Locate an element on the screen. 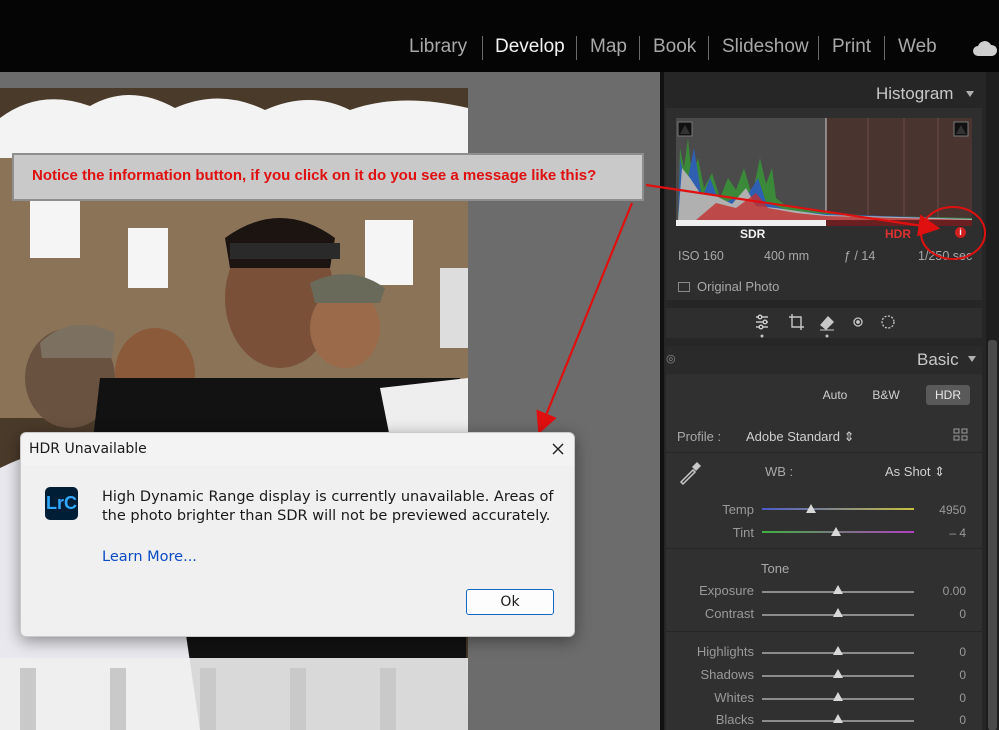  module-develop: Develop is located at coordinates (530, 47).